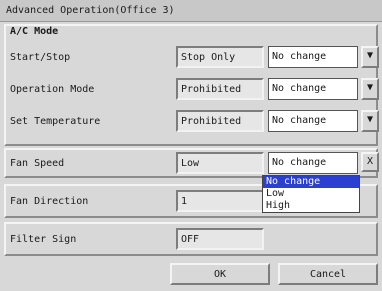 The image size is (382, 291). I want to click on filter-sign-label: Filter Sign, so click(43, 239).